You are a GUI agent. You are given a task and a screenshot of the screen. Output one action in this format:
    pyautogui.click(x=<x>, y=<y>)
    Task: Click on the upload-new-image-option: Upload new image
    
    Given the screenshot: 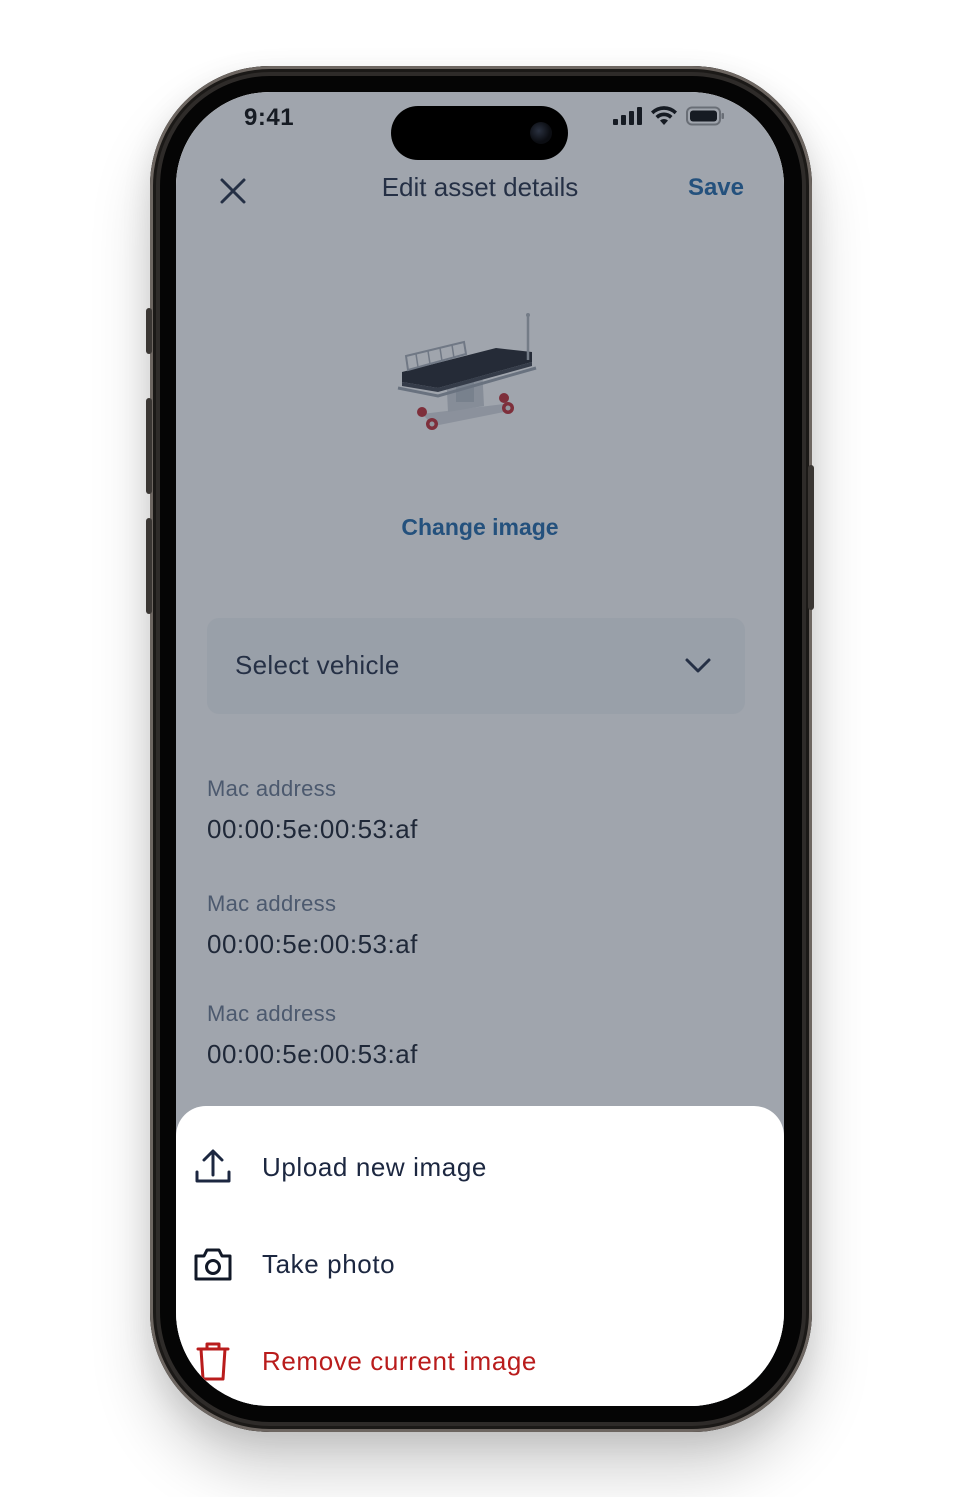 What is the action you would take?
    pyautogui.click(x=480, y=1167)
    